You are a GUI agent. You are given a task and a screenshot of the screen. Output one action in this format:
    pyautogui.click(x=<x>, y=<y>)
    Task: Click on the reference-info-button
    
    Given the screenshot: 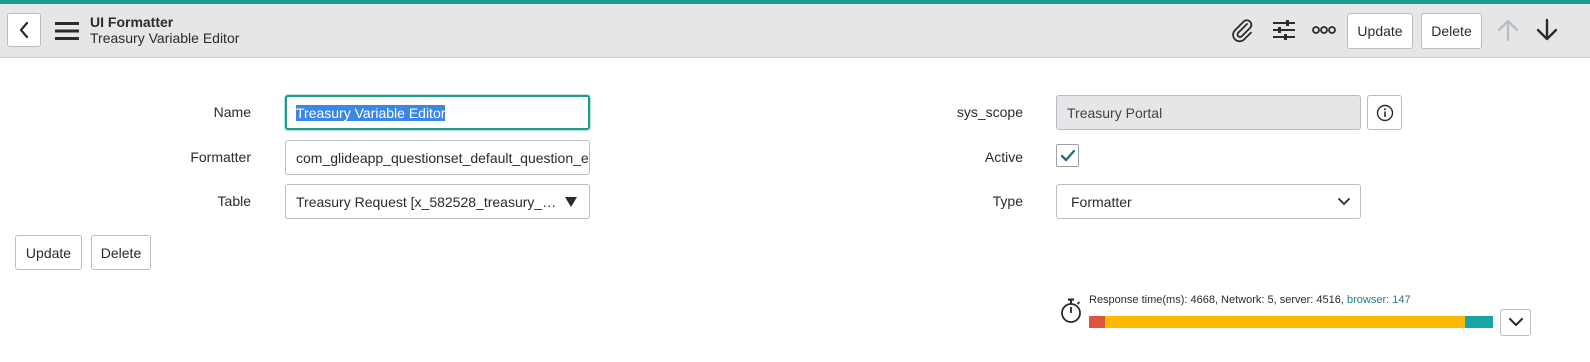 What is the action you would take?
    pyautogui.click(x=1384, y=112)
    